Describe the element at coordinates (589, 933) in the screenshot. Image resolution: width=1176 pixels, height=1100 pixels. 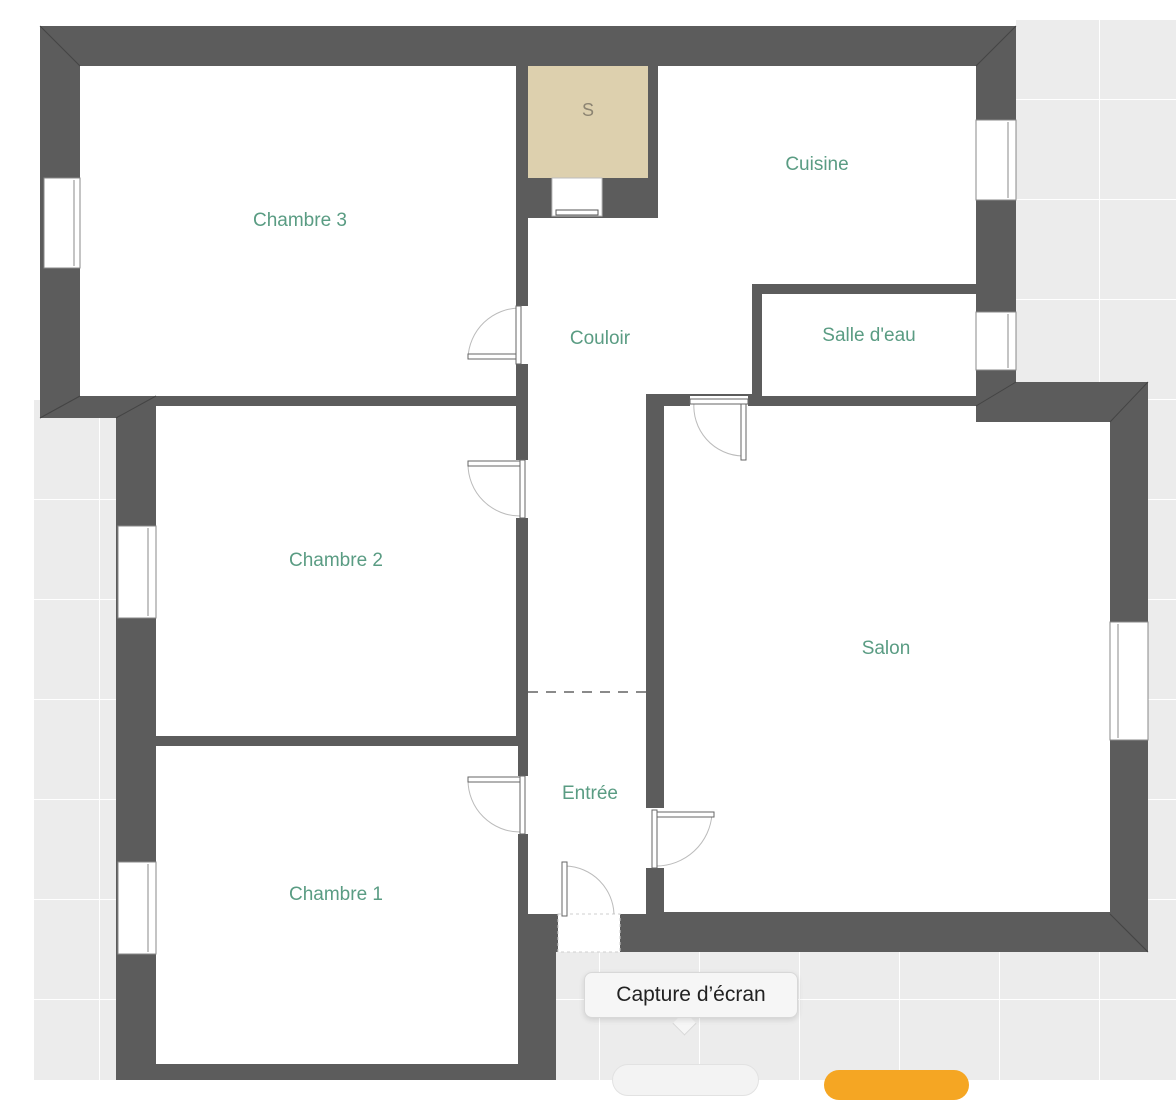
I see `entrance-opening` at that location.